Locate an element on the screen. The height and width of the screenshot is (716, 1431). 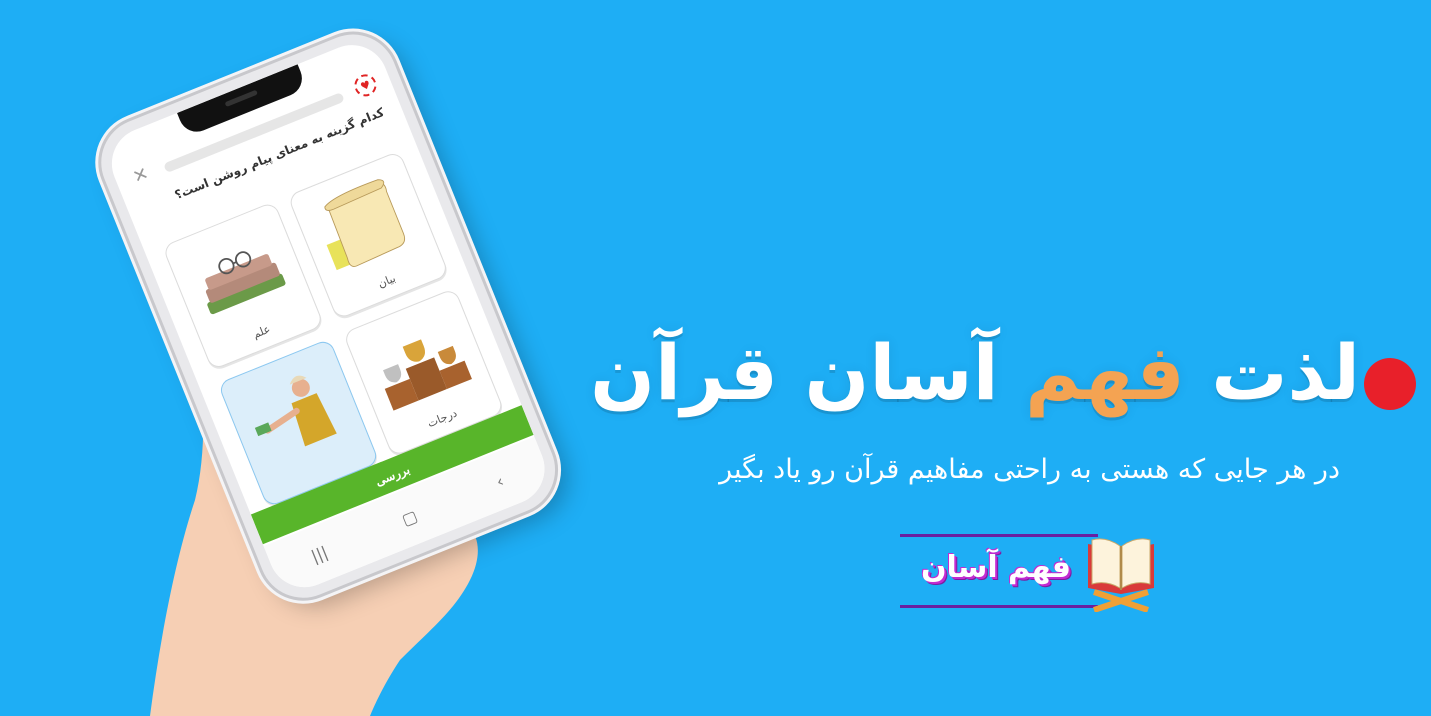
heart-icon: ♥ is located at coordinates (365, 85).